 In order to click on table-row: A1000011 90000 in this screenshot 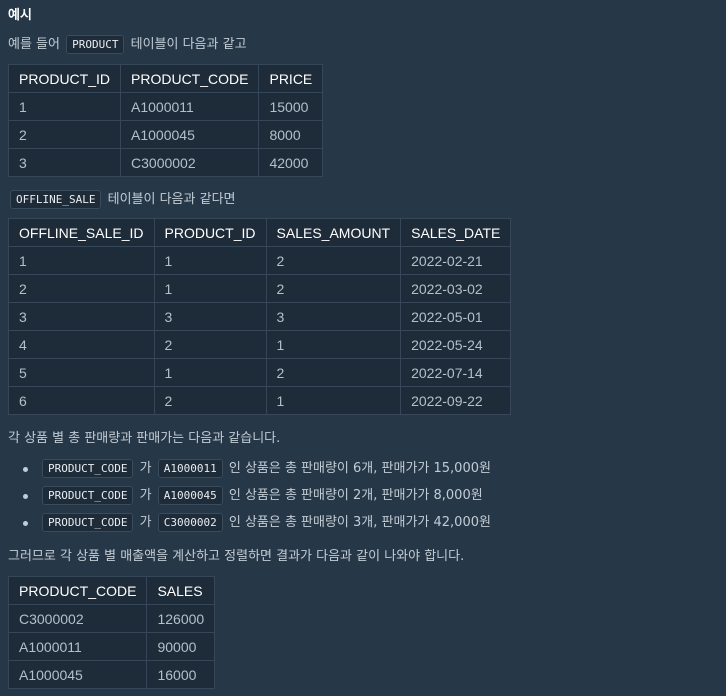, I will do `click(111, 646)`.